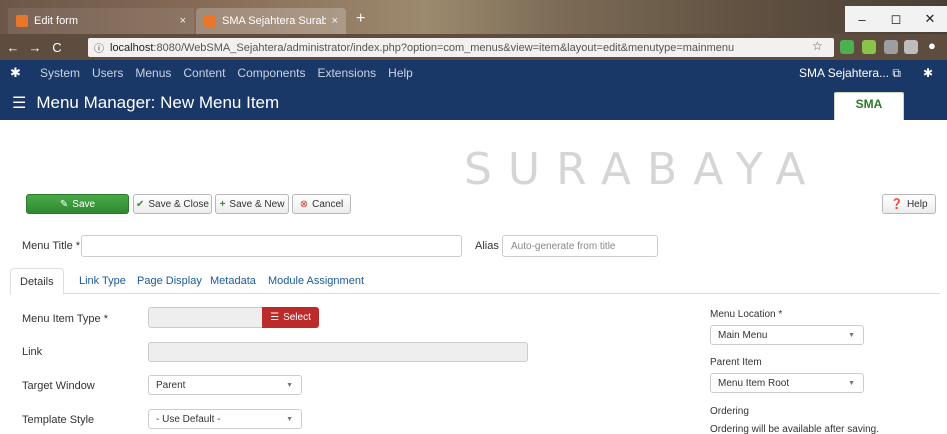 The height and width of the screenshot is (434, 947). What do you see at coordinates (132, 47) in the screenshot?
I see `url-host: localhost` at bounding box center [132, 47].